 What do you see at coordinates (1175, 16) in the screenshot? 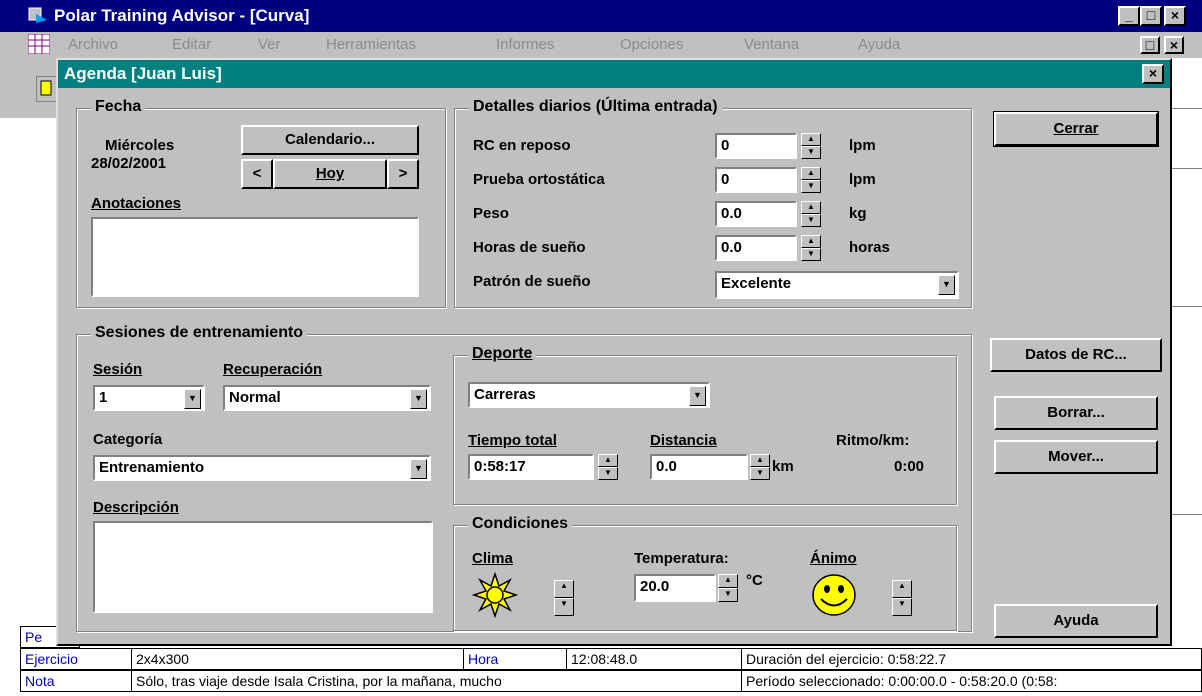
I see `app-close-button: ×` at bounding box center [1175, 16].